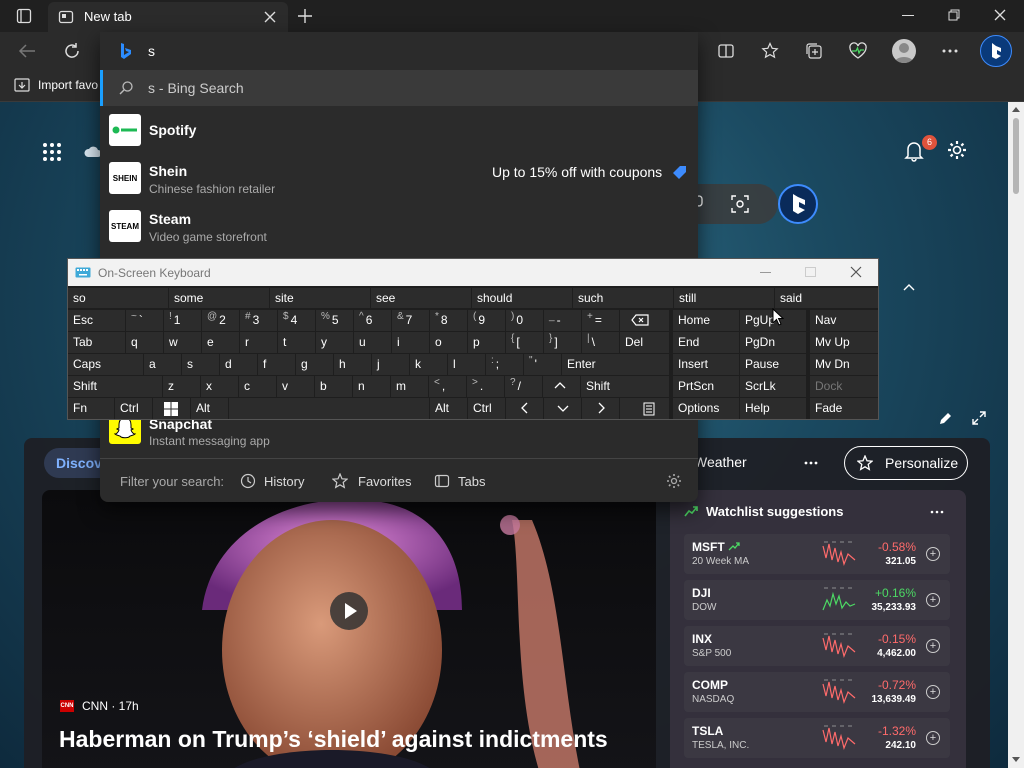  I want to click on key-6: ^ 6, so click(372, 320).